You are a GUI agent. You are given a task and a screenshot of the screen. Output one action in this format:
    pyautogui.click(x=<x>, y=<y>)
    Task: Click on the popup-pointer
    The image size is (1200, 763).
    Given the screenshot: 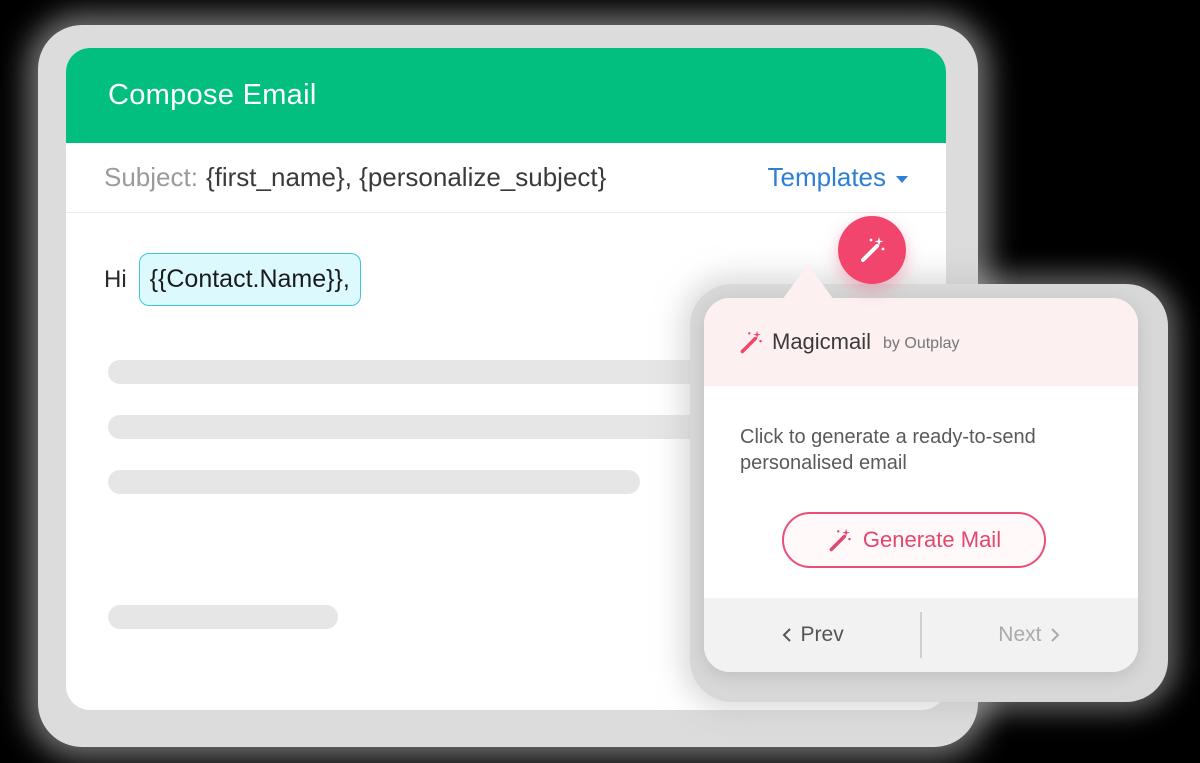 What is the action you would take?
    pyautogui.click(x=808, y=282)
    